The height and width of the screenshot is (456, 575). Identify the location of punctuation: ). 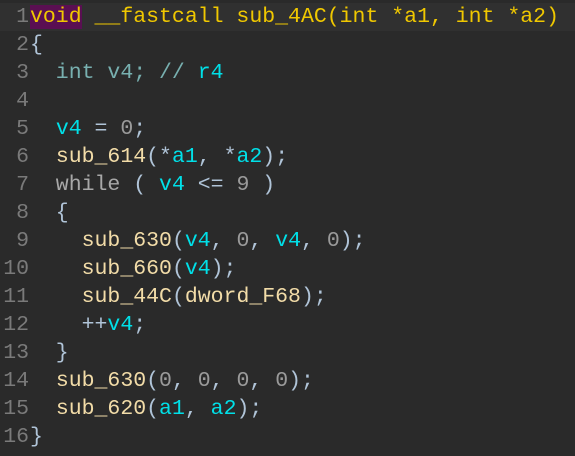
(262, 185).